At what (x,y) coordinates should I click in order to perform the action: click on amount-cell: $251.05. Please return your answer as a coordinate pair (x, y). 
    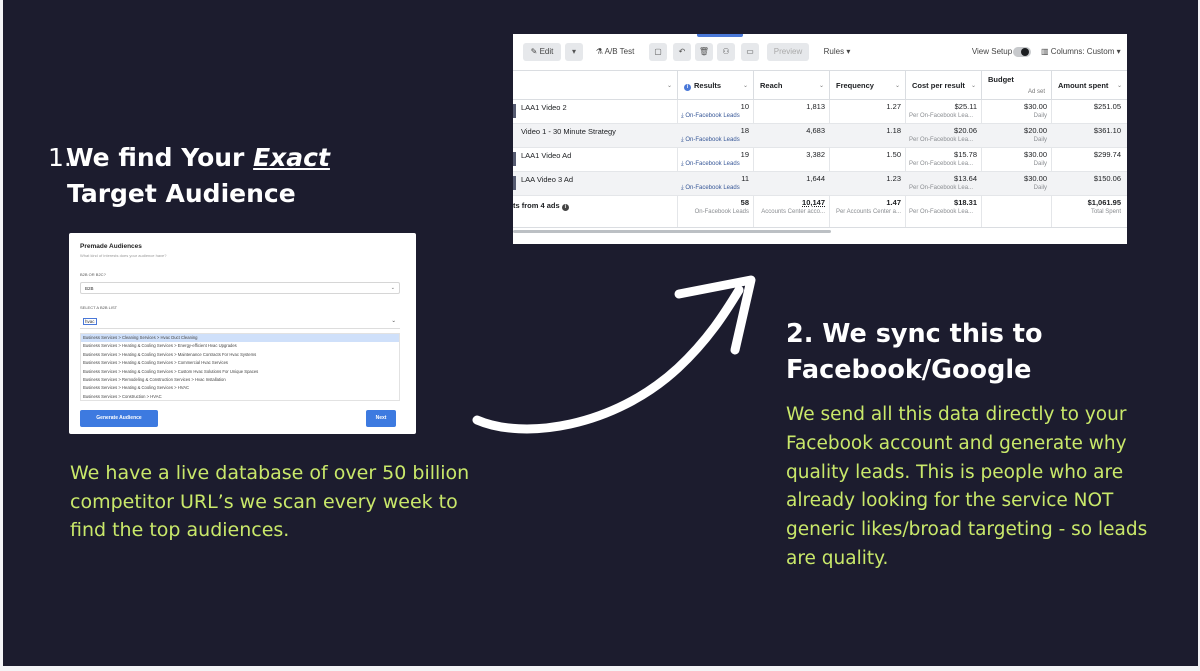
    Looking at the image, I should click on (1088, 107).